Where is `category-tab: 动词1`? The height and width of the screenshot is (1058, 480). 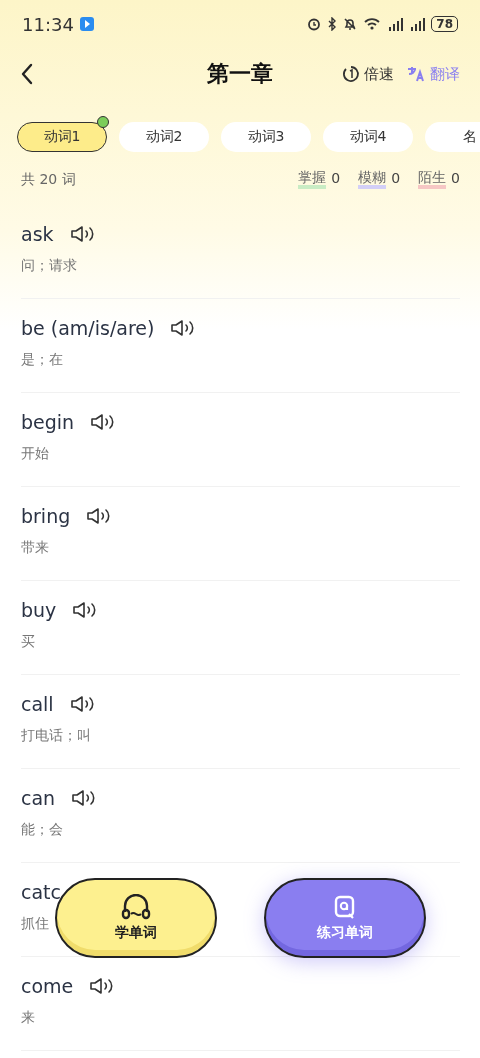 category-tab: 动词1 is located at coordinates (62, 137).